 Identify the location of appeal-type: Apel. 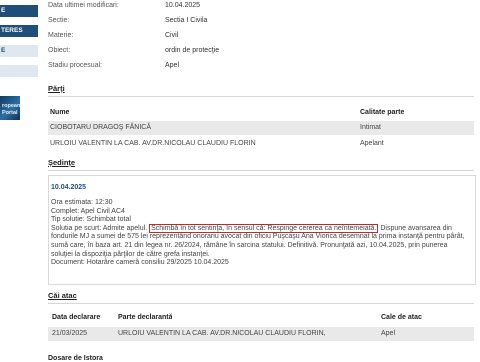
(388, 333).